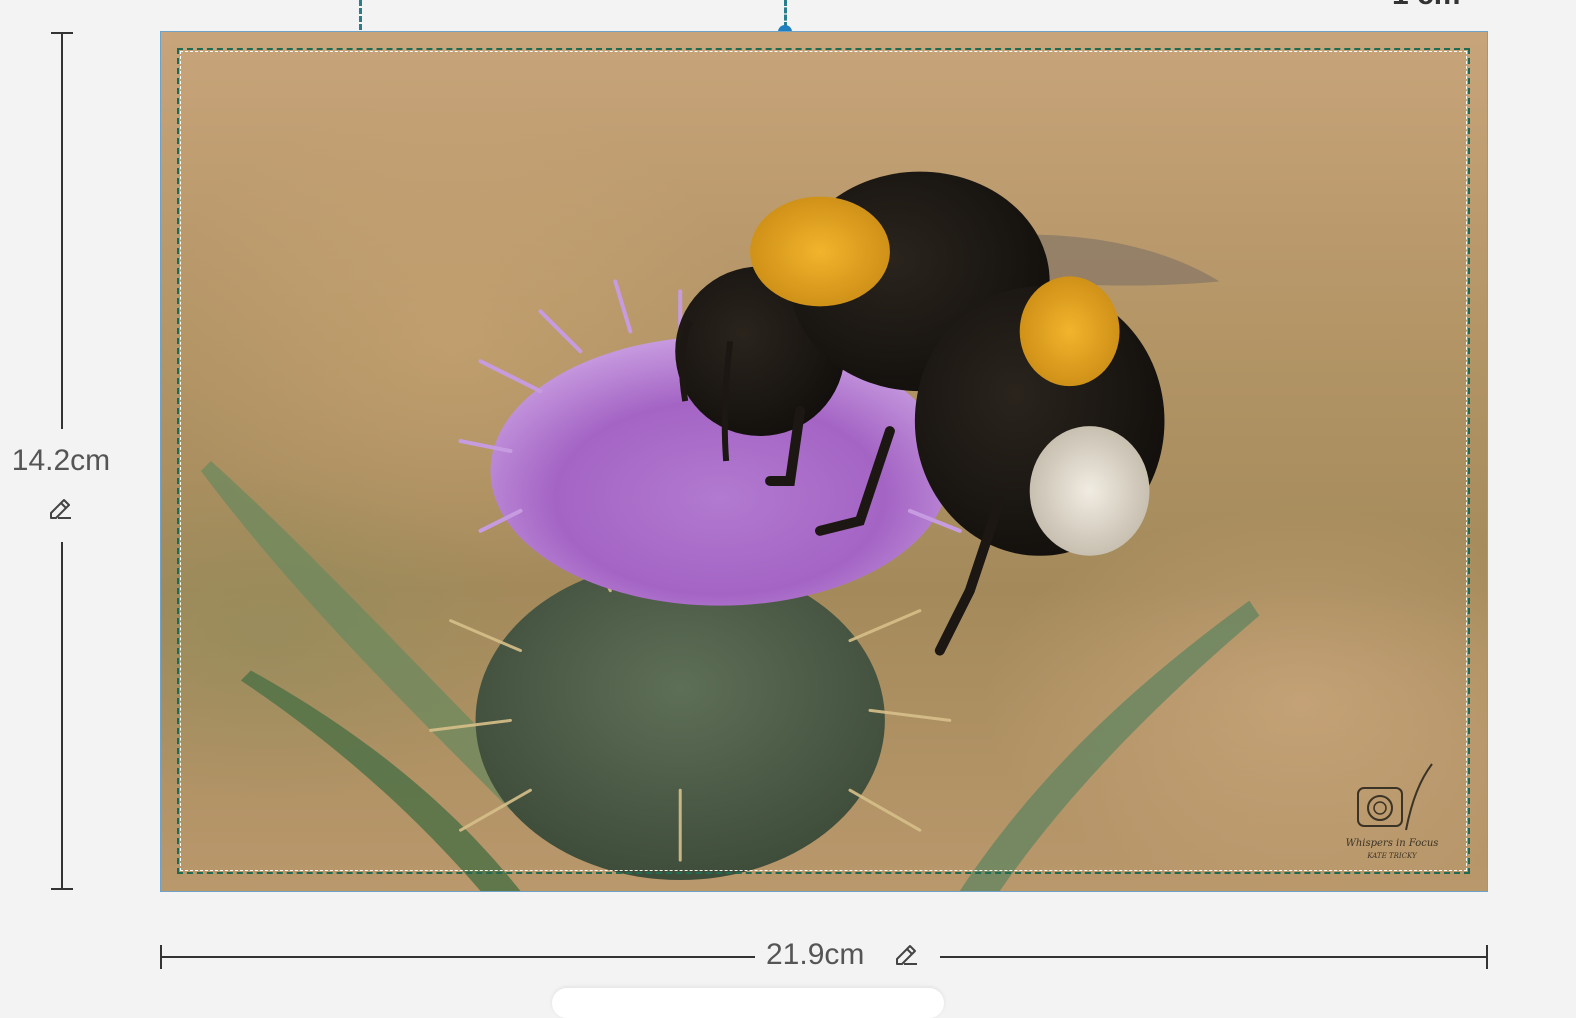  What do you see at coordinates (62, 715) in the screenshot?
I see `height-ruler-lower-line` at bounding box center [62, 715].